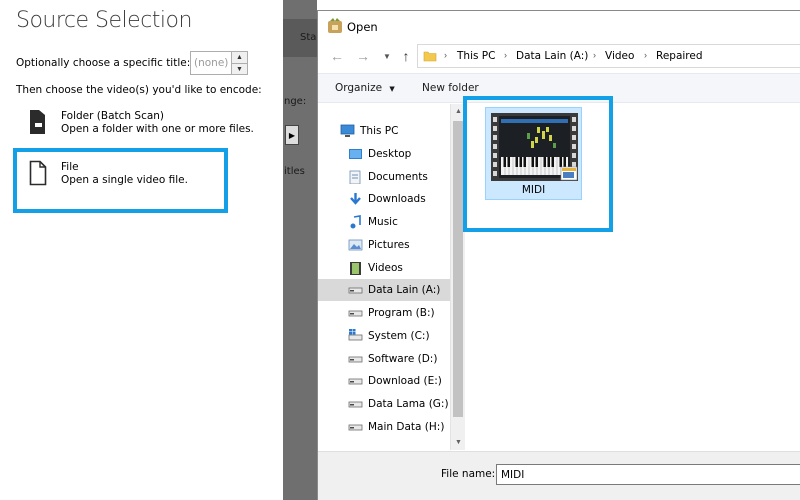 This screenshot has width=800, height=500. What do you see at coordinates (392, 89) in the screenshot?
I see `chevron-down-icon: ▼` at bounding box center [392, 89].